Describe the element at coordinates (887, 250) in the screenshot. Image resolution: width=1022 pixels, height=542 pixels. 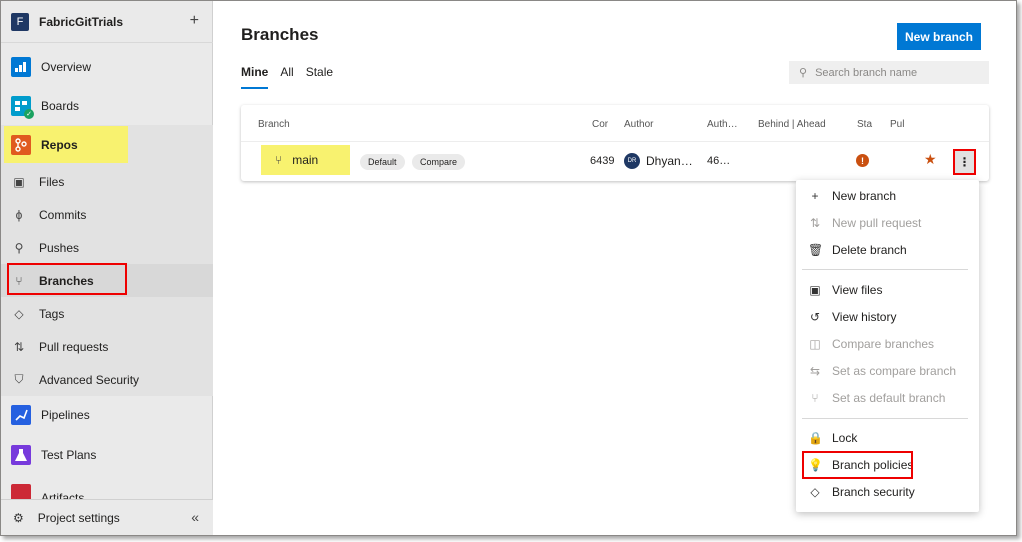
I see `menu-item-delete-branch: 🗑 Delete branch` at that location.